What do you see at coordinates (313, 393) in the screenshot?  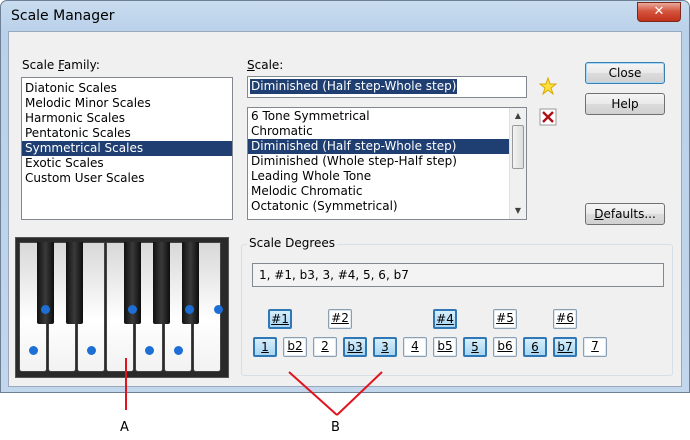 I see `callout-b-line-left` at bounding box center [313, 393].